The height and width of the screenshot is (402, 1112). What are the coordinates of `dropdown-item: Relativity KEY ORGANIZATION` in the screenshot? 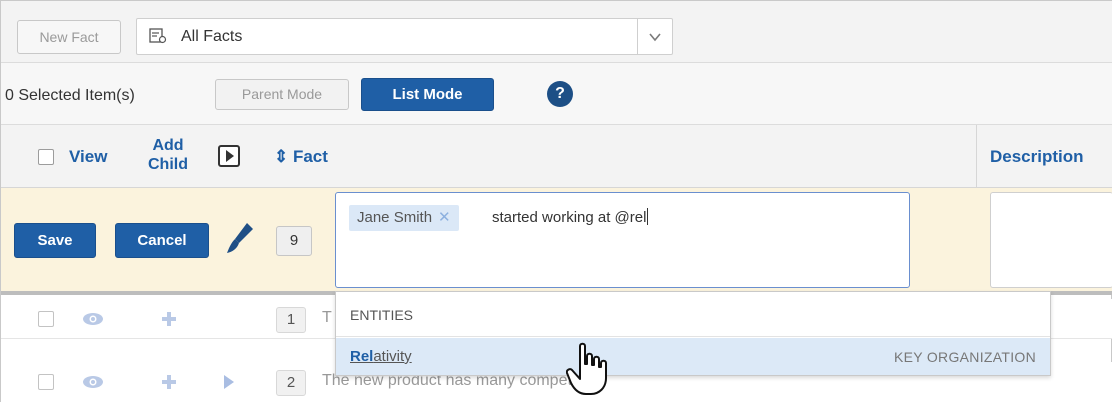 It's located at (693, 356).